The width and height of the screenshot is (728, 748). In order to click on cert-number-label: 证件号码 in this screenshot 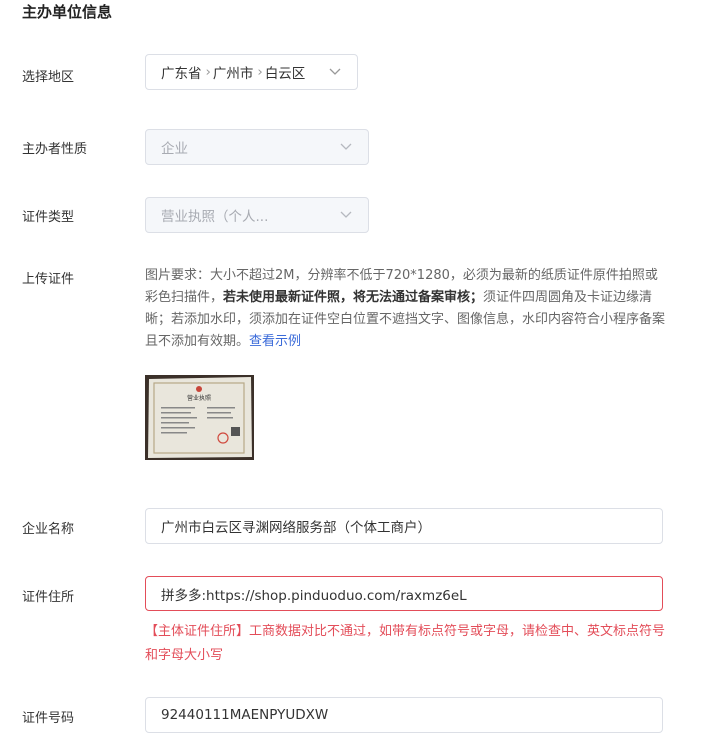, I will do `click(48, 718)`.